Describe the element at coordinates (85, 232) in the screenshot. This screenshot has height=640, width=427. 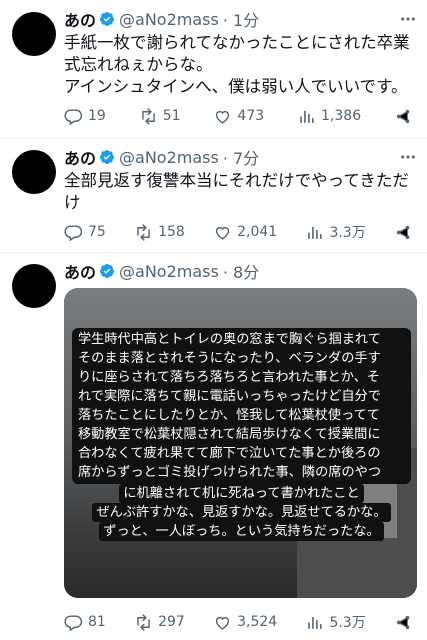
I see `reply-button: 75` at that location.